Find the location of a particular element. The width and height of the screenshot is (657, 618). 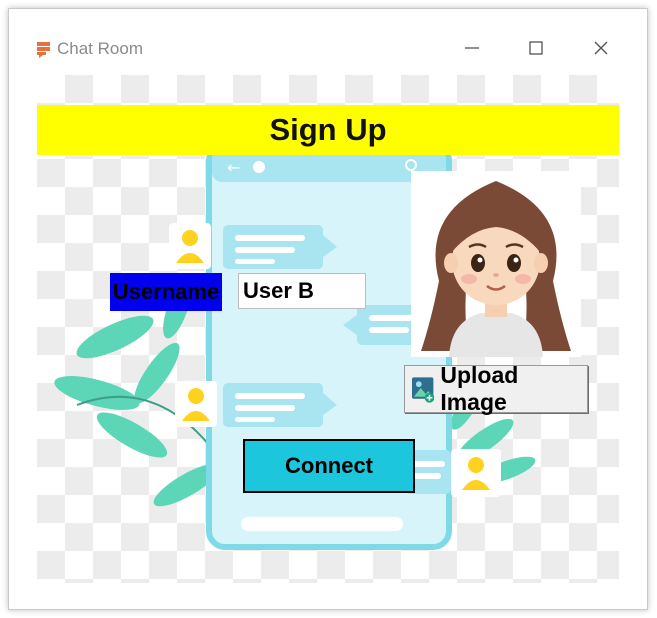

chat-bubbles-icon is located at coordinates (43, 50).